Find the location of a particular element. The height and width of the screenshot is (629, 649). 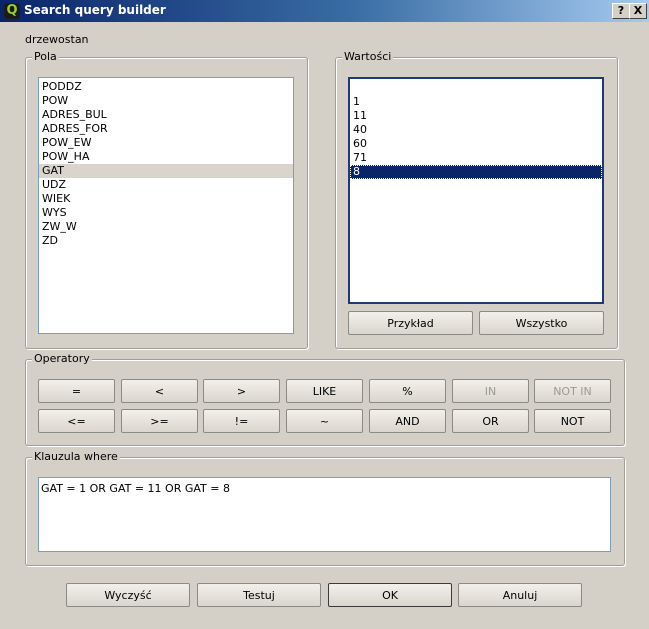

where-clause-group-title: Klauzula where is located at coordinates (76, 457).